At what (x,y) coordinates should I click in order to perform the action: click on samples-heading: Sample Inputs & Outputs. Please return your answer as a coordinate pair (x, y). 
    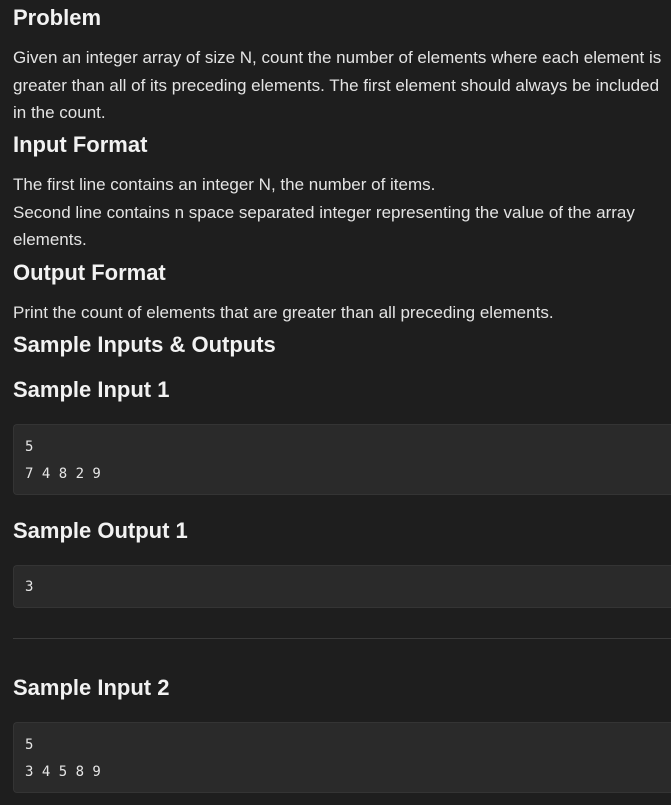
    Looking at the image, I should click on (144, 344).